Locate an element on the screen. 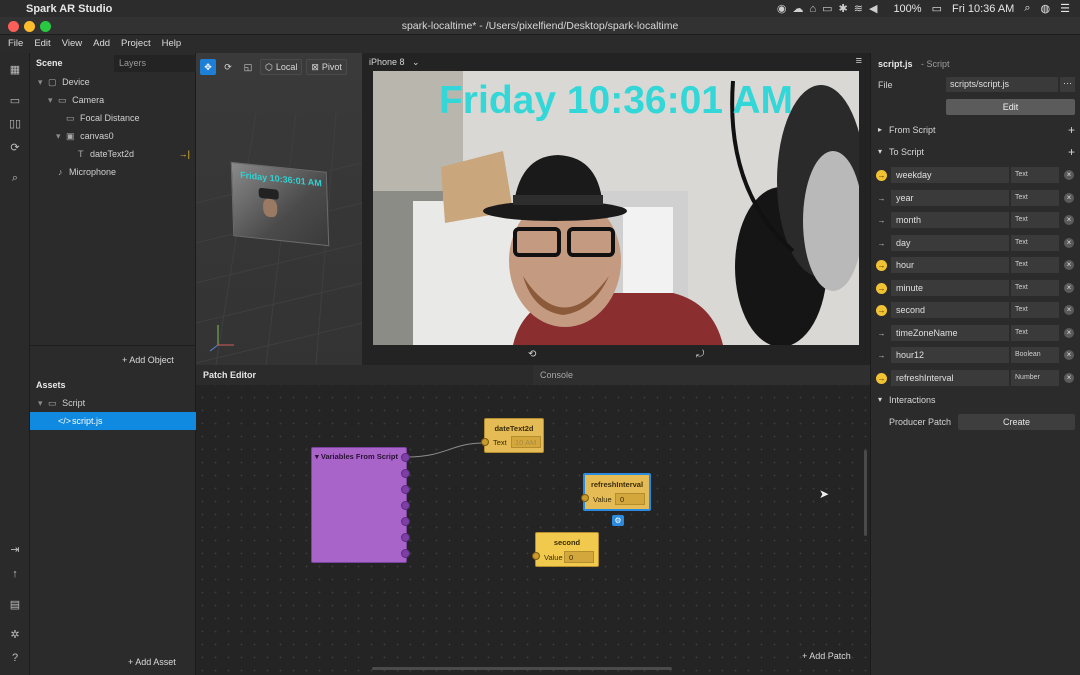 The height and width of the screenshot is (675, 1080). flip-camera-icon: ⟲ is located at coordinates (532, 354).